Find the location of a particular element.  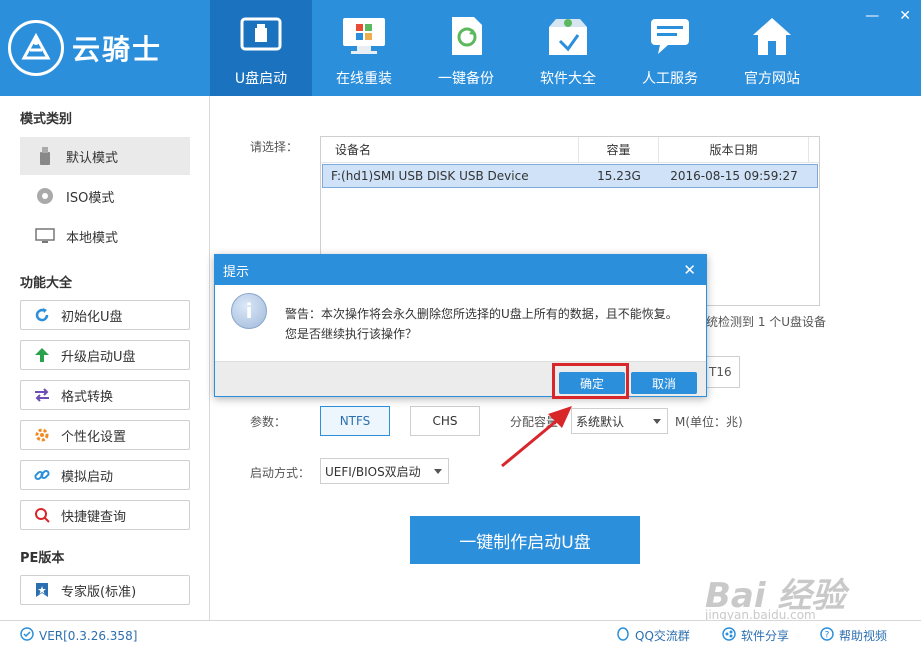

nav-label: 一键备份 is located at coordinates (466, 79).